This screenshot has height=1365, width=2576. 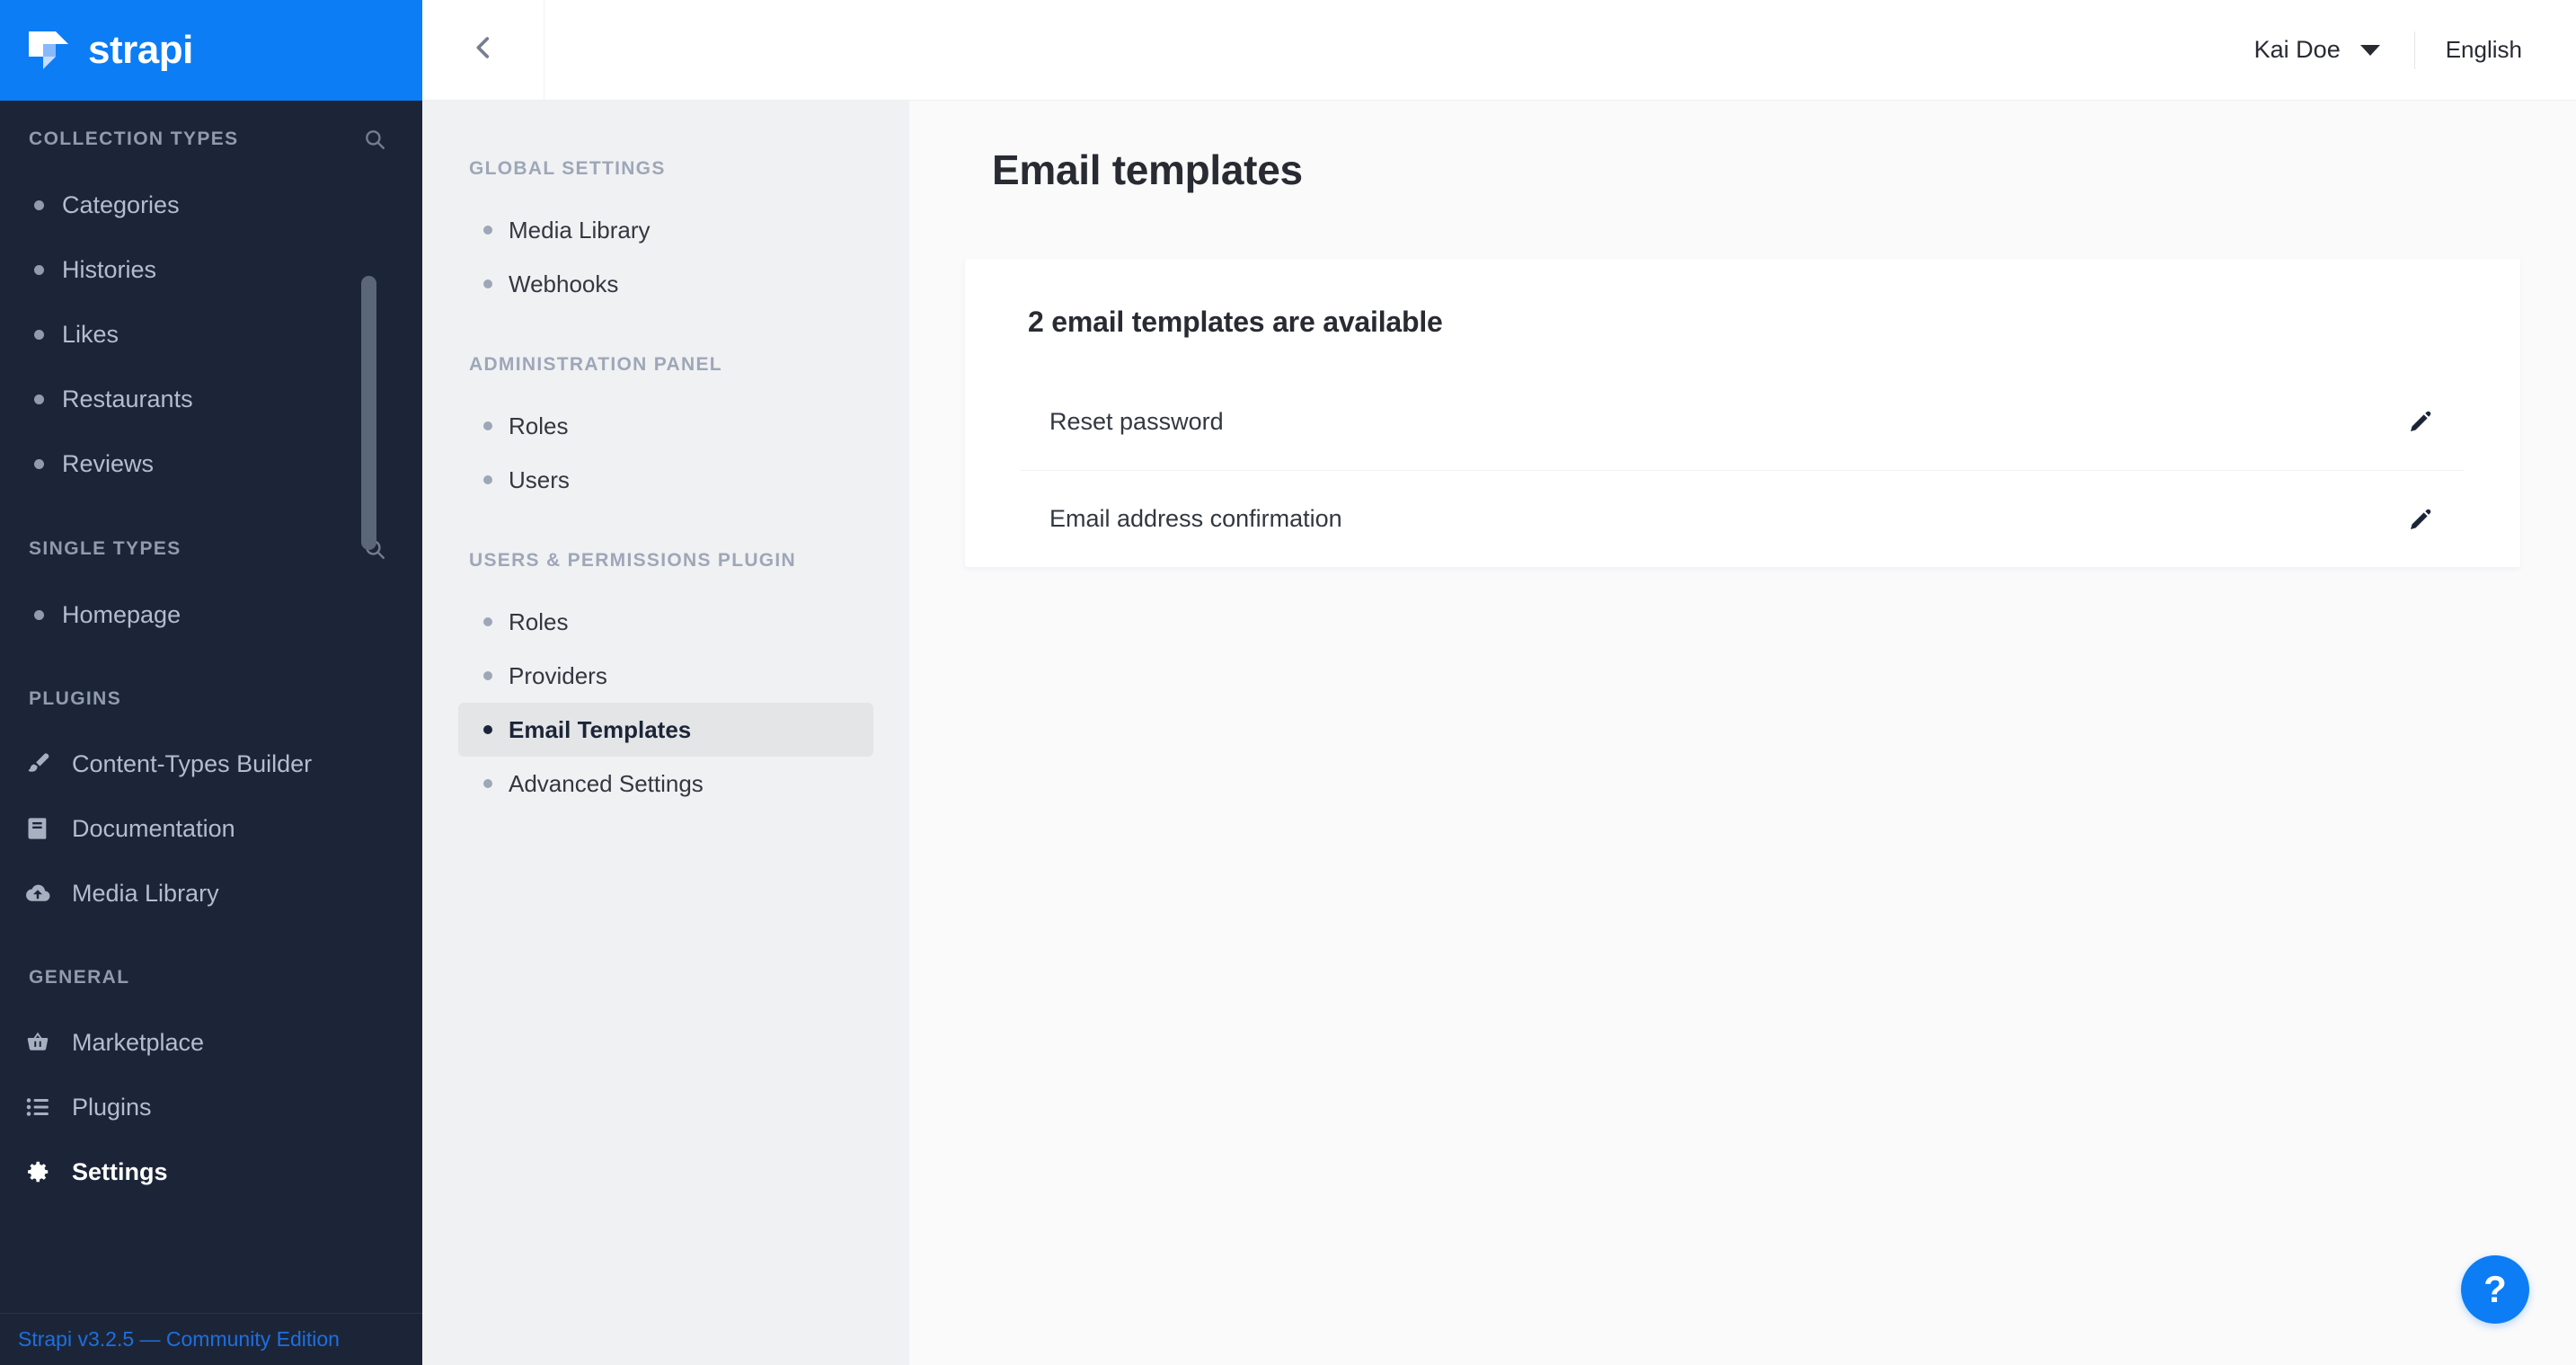 I want to click on paintbrush-icon, so click(x=38, y=763).